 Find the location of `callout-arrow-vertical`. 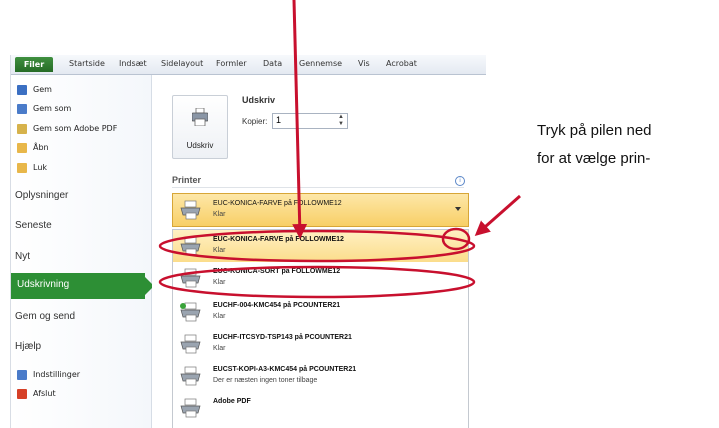

callout-arrow-vertical is located at coordinates (300, 119).